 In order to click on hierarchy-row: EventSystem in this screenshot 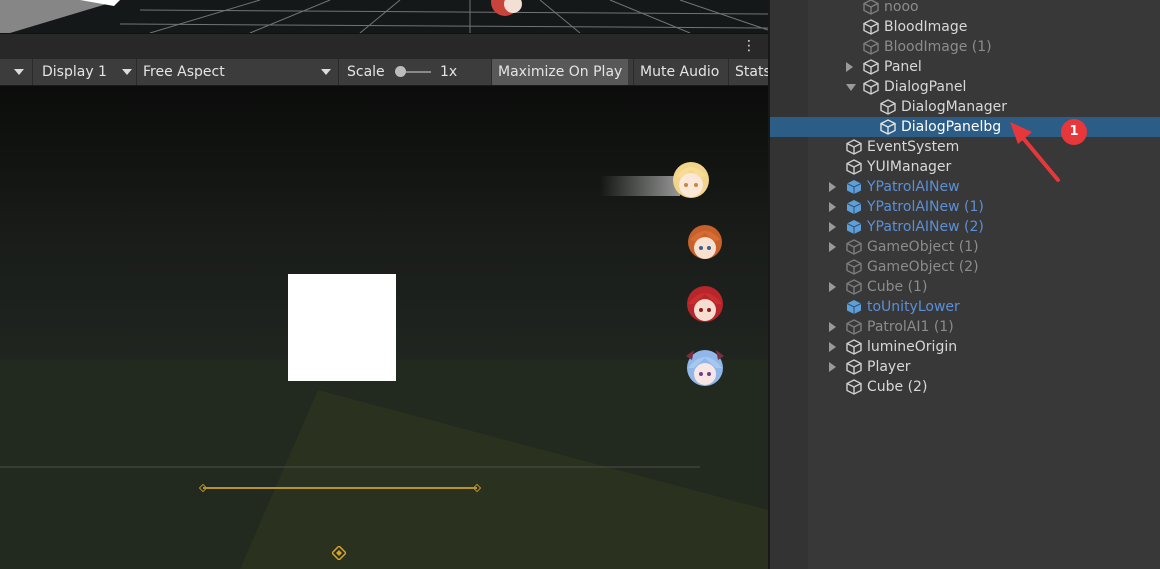, I will do `click(965, 147)`.